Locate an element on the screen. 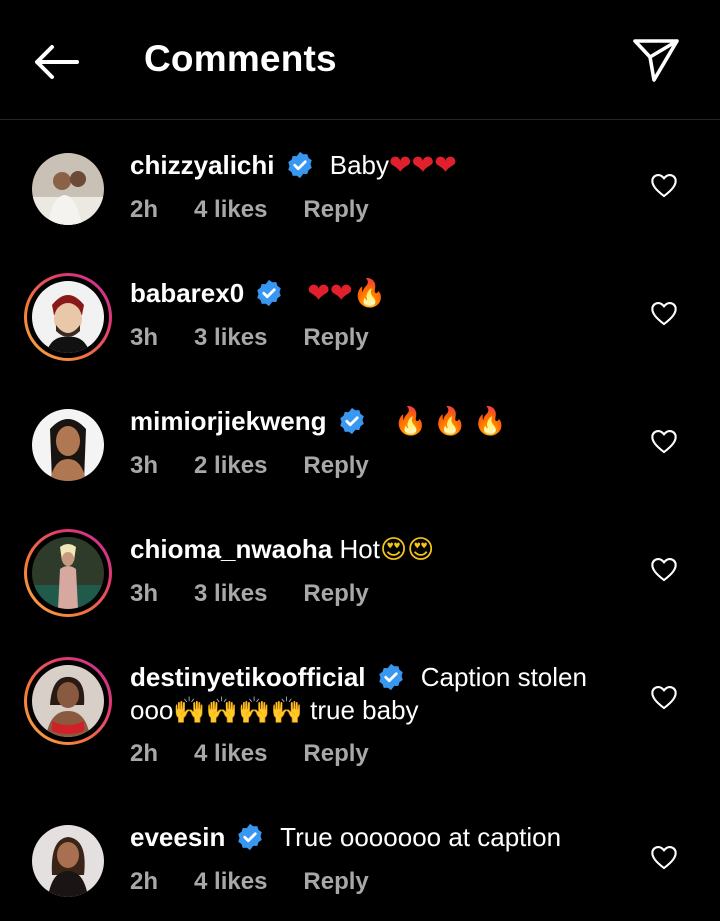  comment-item: chizzyalichi Baby❤❤❤ 2h 4 likes Reply is located at coordinates (360, 195).